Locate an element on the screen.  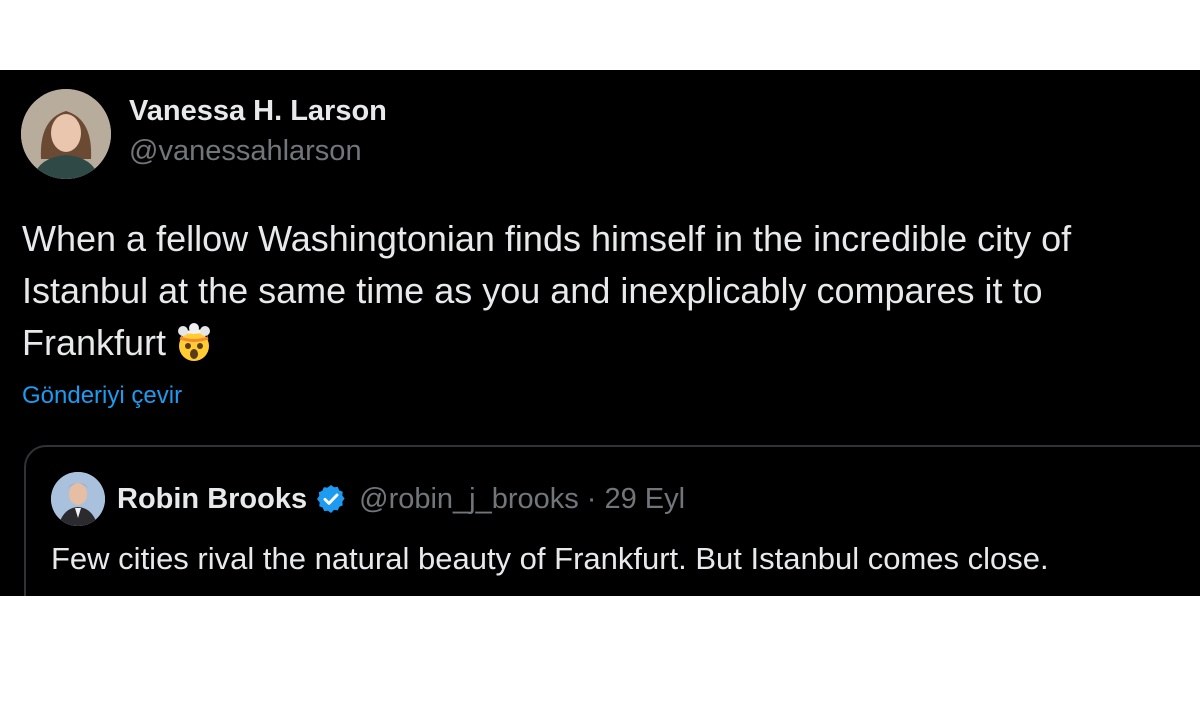
tweet-author: Vanessa H. Larson @vanessahlarson is located at coordinates (204, 134).